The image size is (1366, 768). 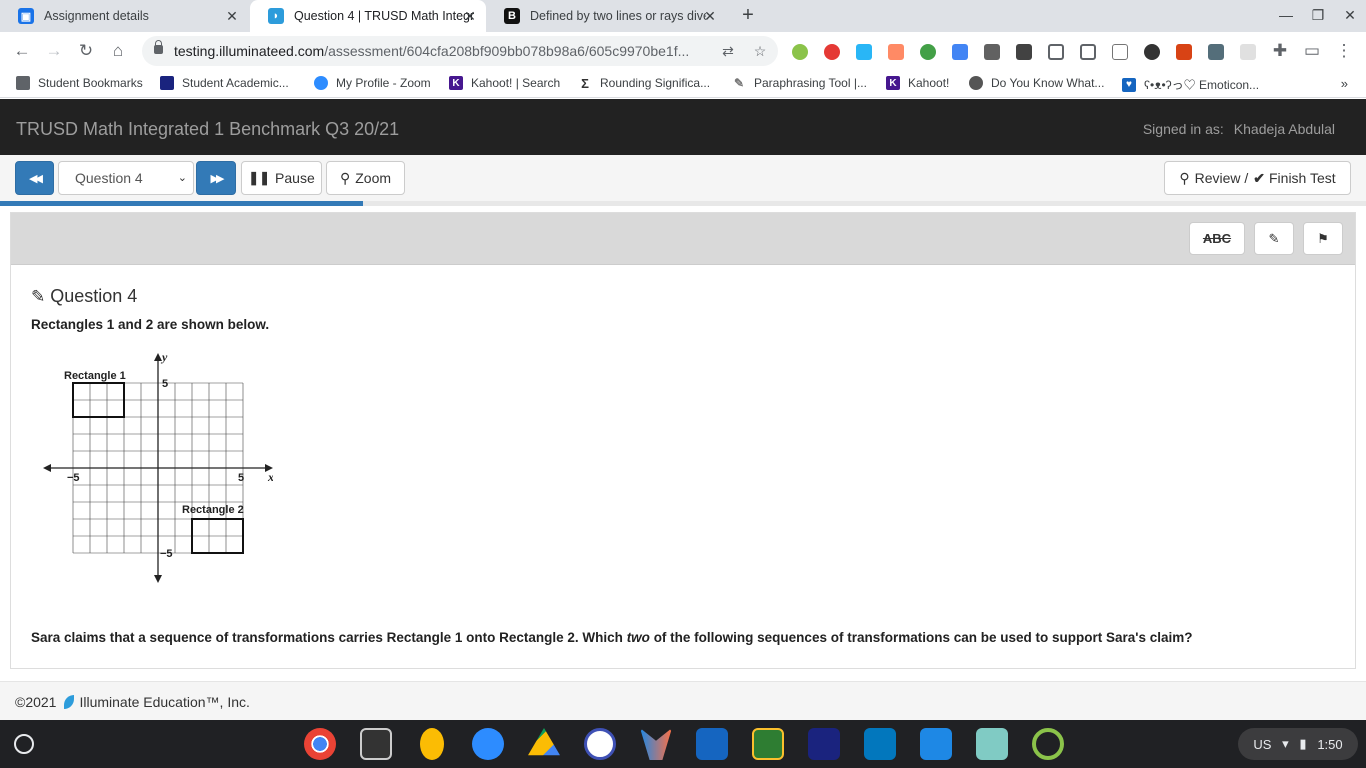 What do you see at coordinates (276, 16) in the screenshot?
I see `illuminate-icon: ◗` at bounding box center [276, 16].